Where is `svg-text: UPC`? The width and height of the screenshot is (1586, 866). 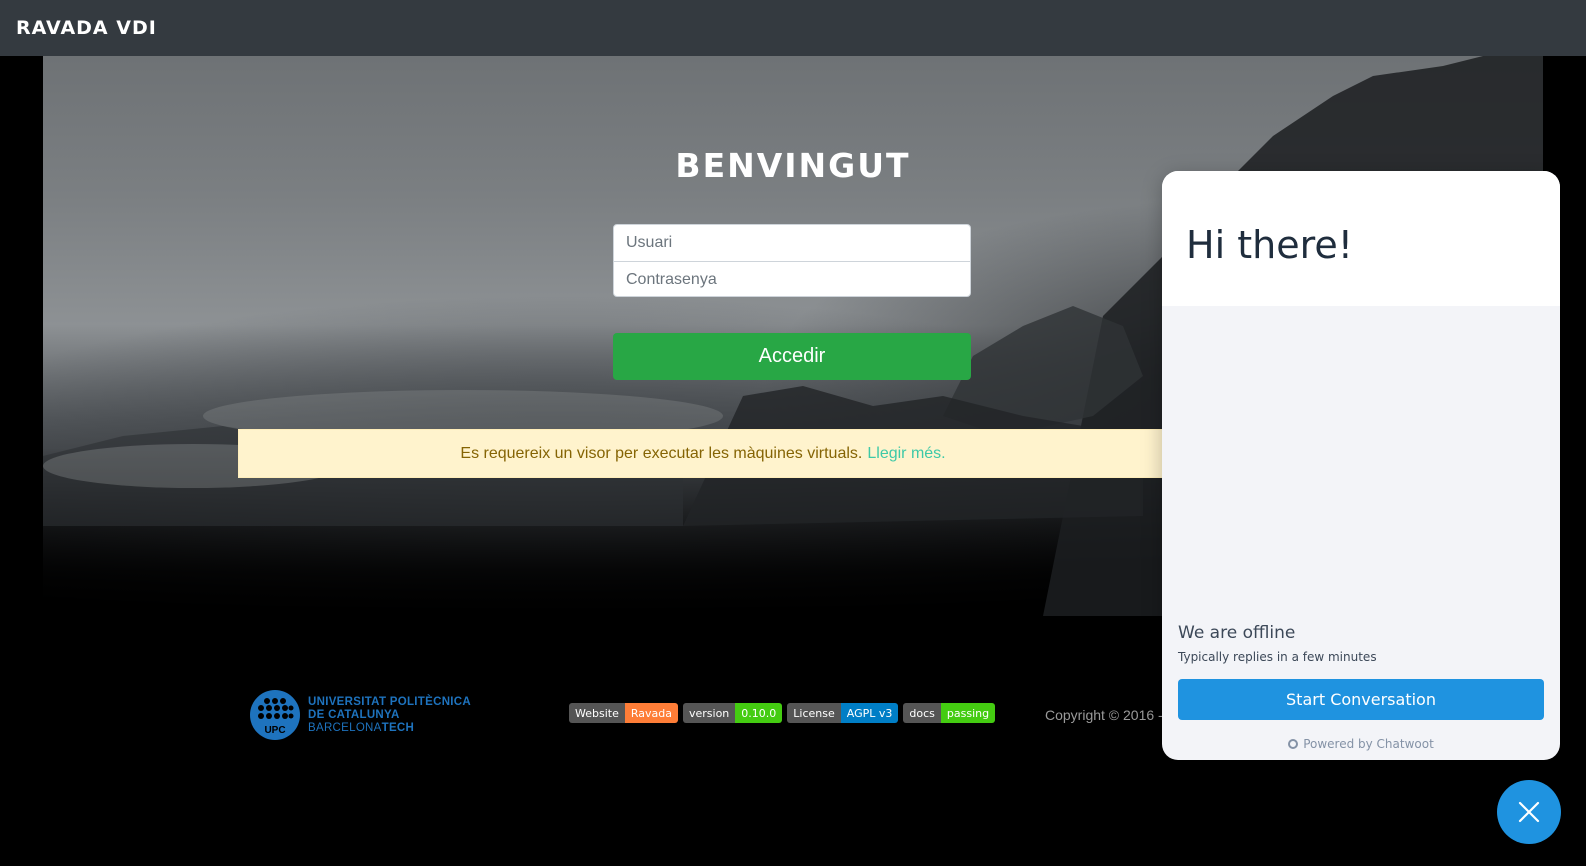
svg-text: UPC is located at coordinates (274, 730).